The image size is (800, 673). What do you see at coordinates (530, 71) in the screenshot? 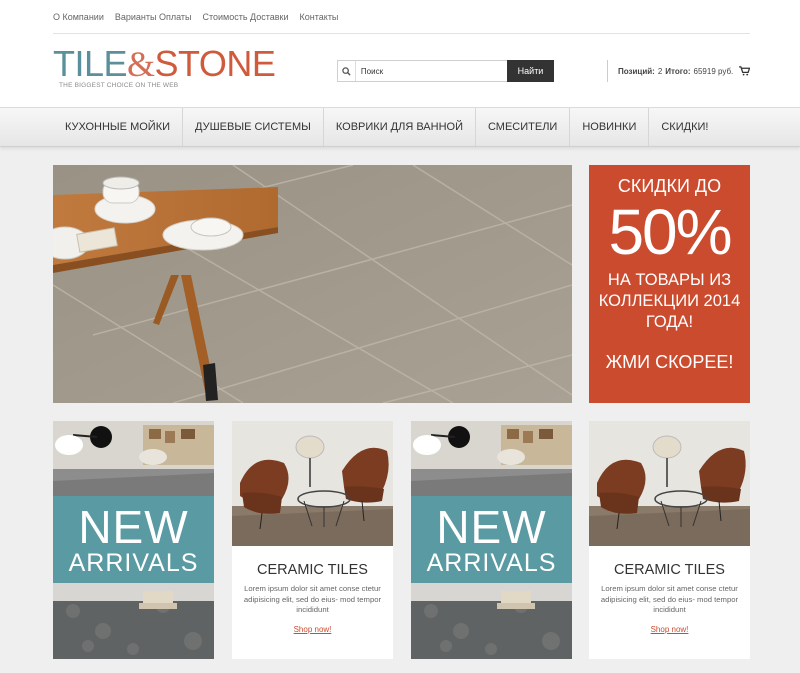
I see `search-button: Найти` at bounding box center [530, 71].